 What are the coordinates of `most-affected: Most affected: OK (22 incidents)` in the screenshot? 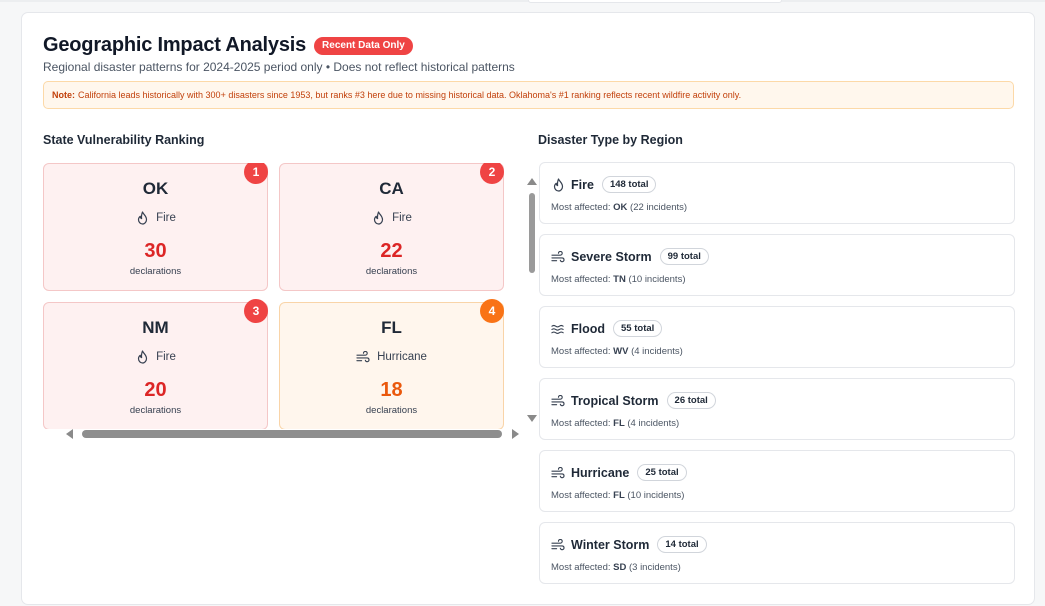 It's located at (619, 207).